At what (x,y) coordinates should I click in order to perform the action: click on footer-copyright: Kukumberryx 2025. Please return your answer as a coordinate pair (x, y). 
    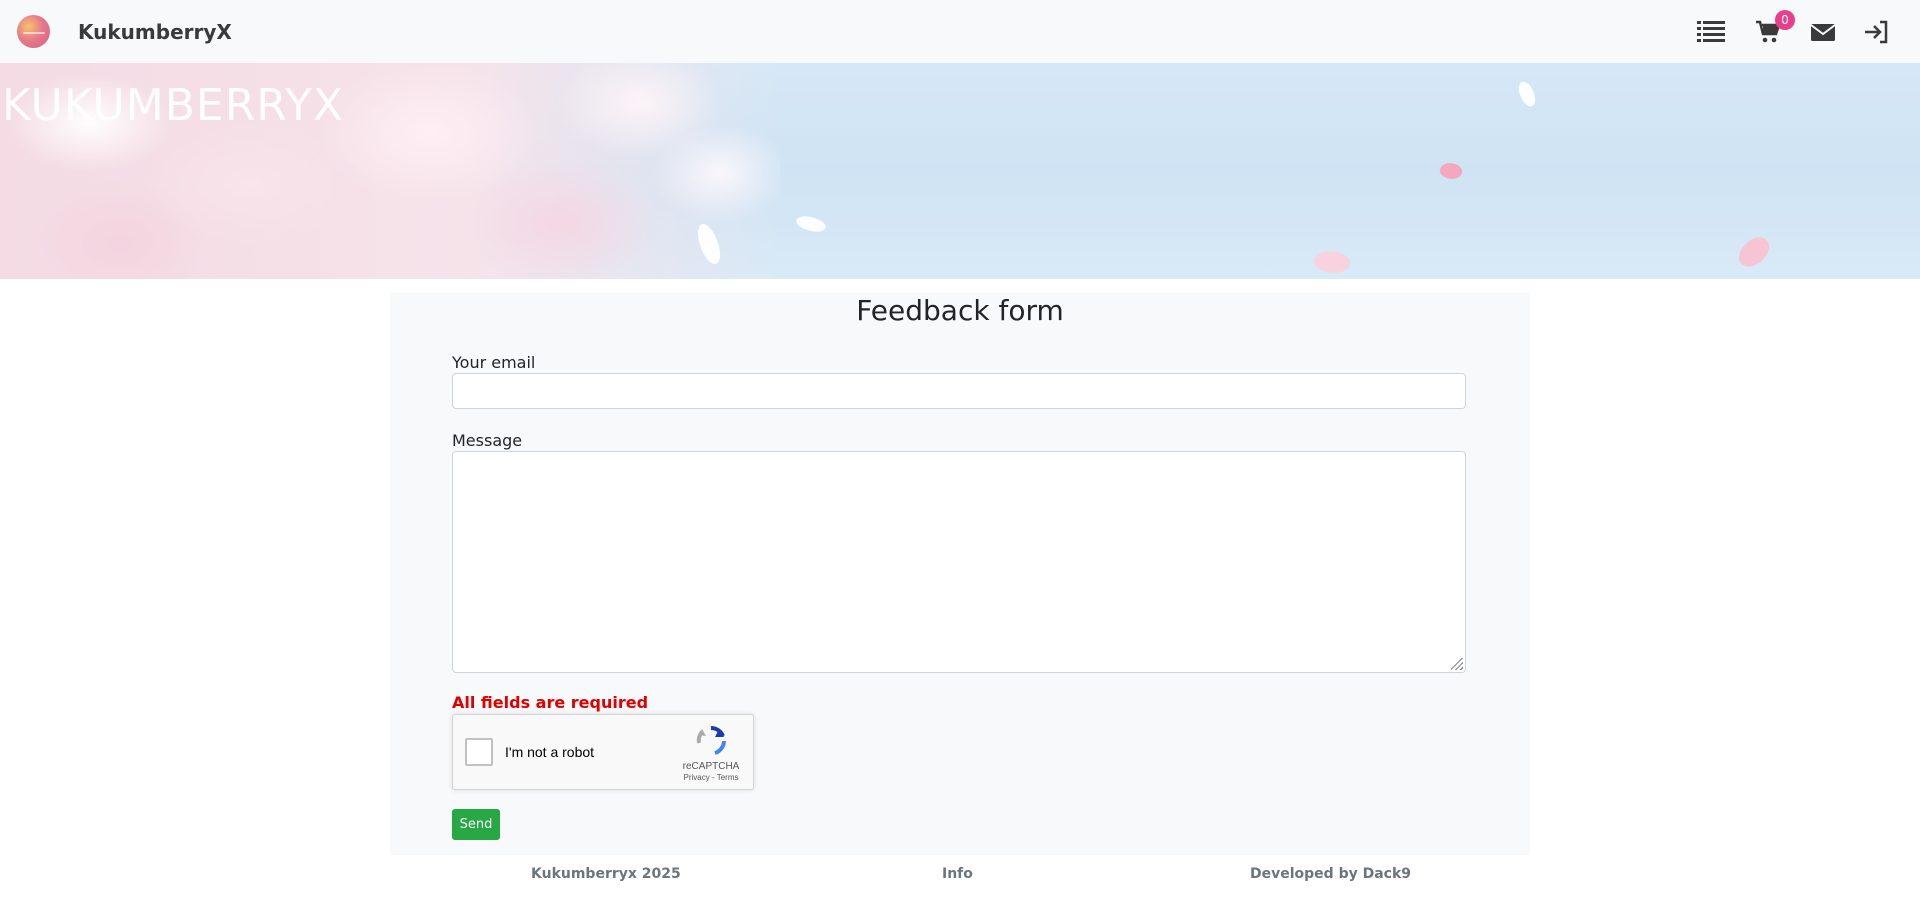
    Looking at the image, I should click on (606, 874).